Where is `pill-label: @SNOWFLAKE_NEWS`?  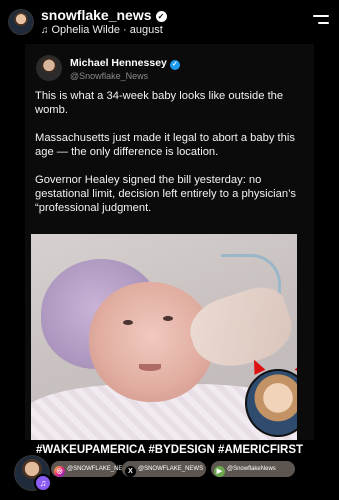
pill-label: @SNOWFLAKE_NEWS is located at coordinates (171, 469).